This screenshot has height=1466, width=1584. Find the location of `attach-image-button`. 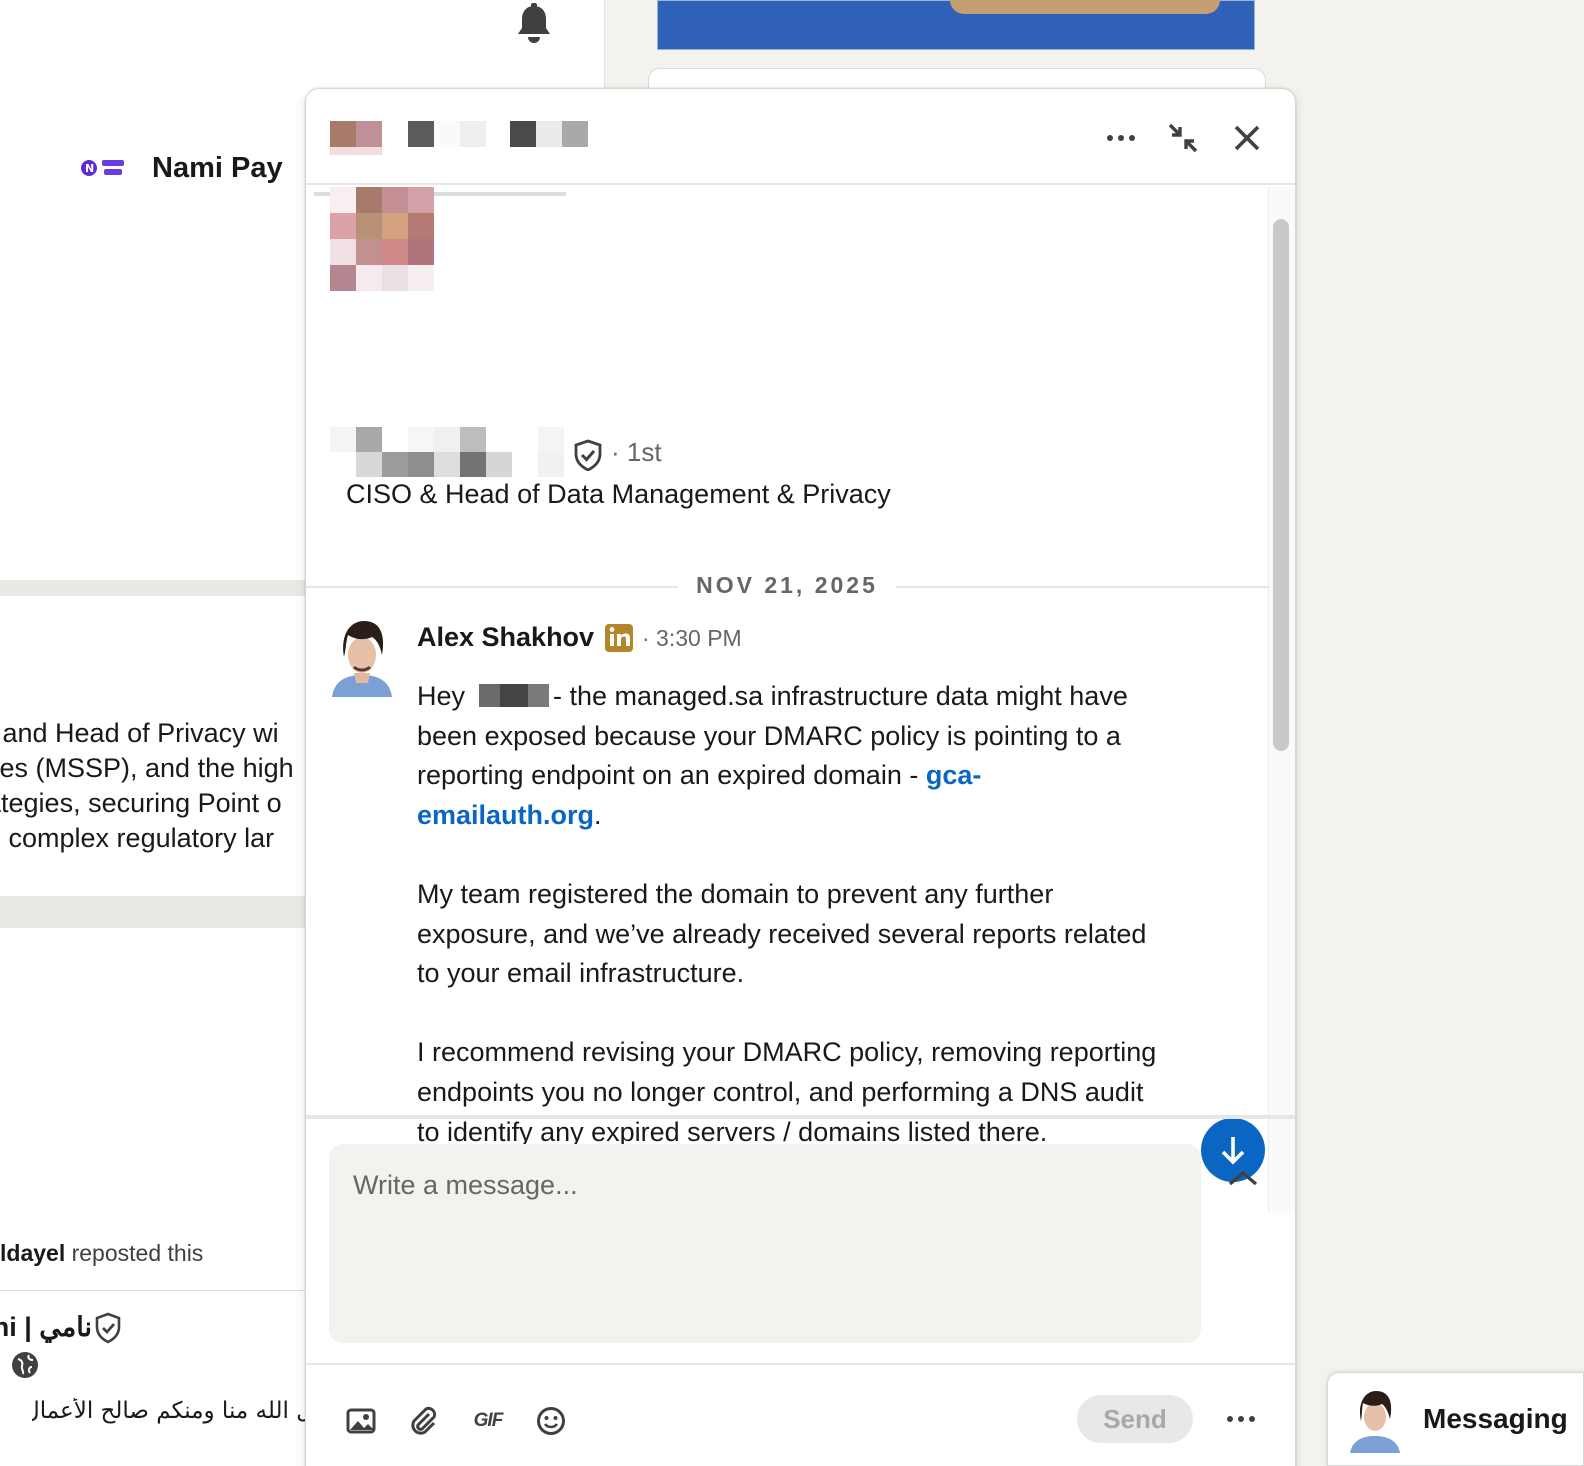

attach-image-button is located at coordinates (361, 1421).